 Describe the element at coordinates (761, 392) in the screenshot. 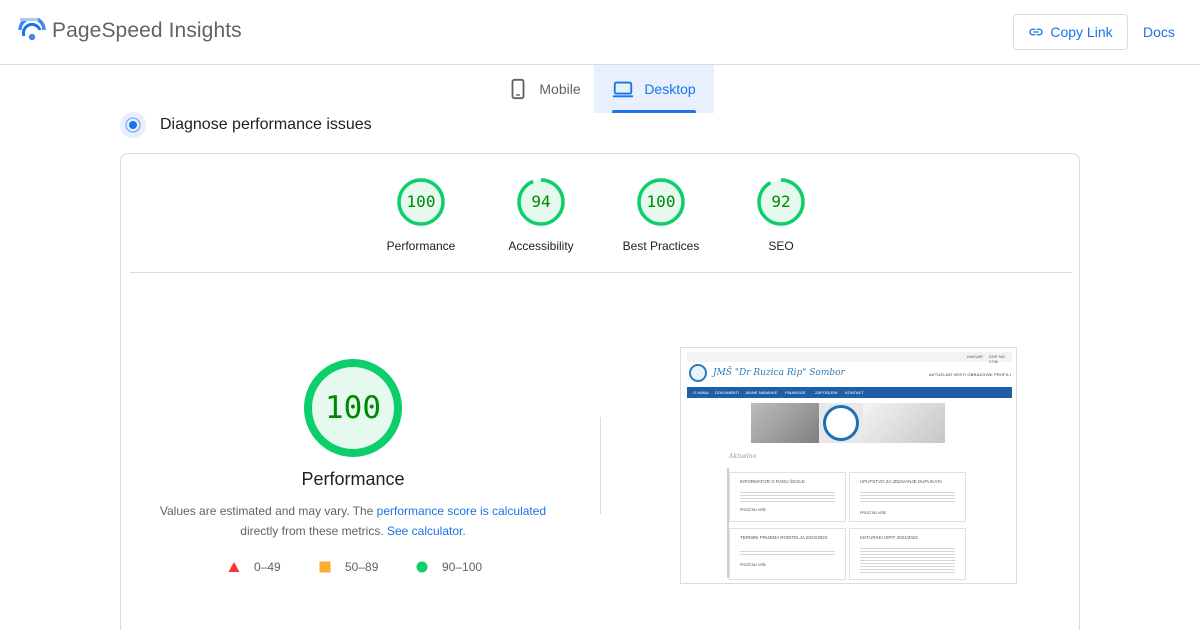

I see `thumb-nav-item: JAVNE NABAVKE` at that location.